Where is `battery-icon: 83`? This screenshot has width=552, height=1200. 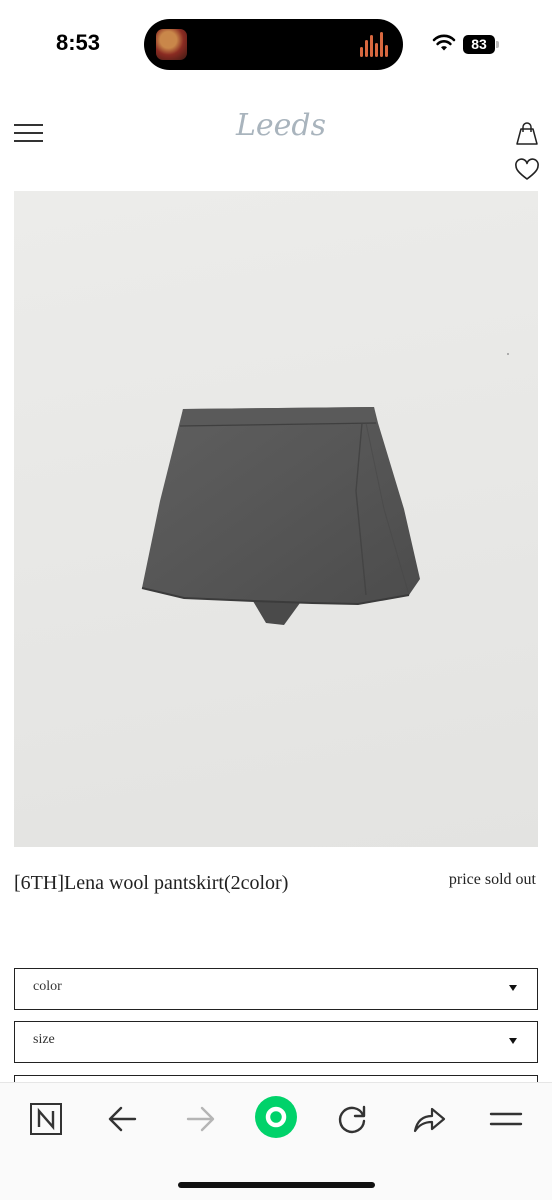
battery-icon: 83 is located at coordinates (479, 44).